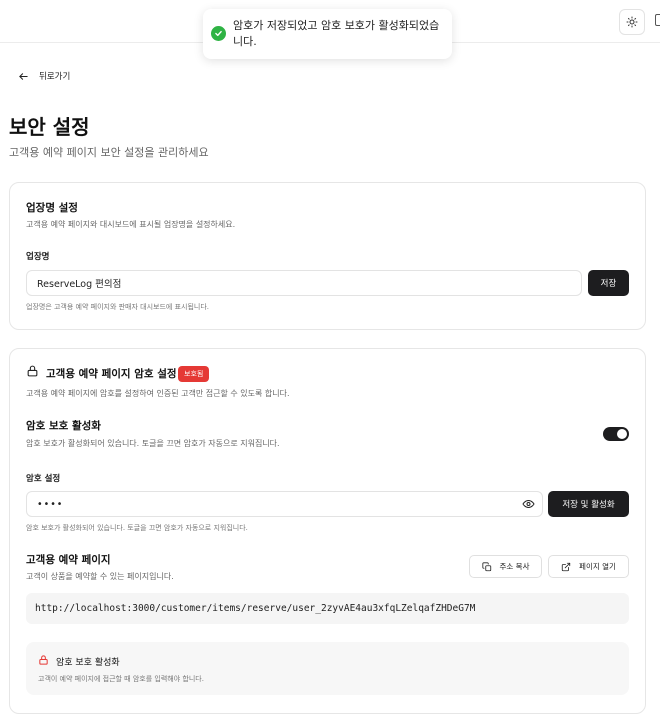  Describe the element at coordinates (88, 663) in the screenshot. I see `notice-title: 암호 보호 활성화` at that location.